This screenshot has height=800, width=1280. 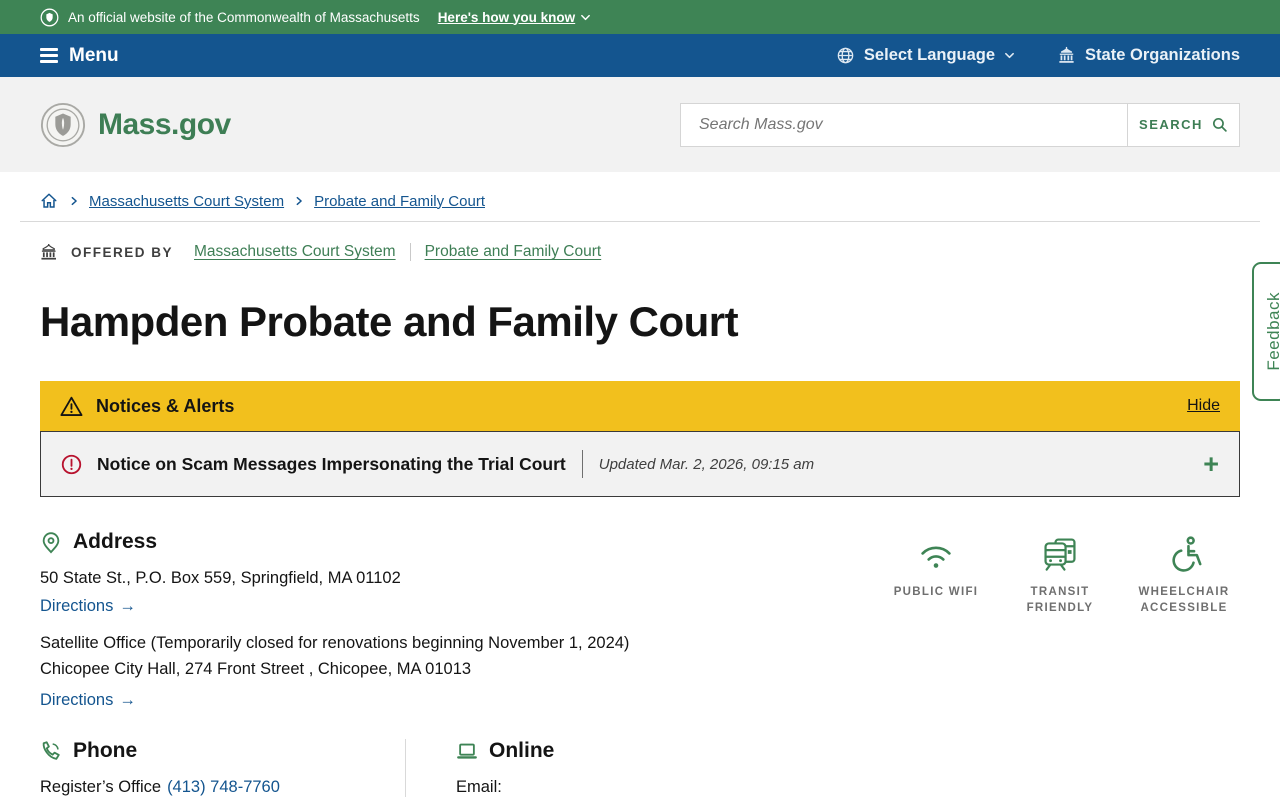 I want to click on hide-alerts-link: Hide, so click(x=1203, y=406).